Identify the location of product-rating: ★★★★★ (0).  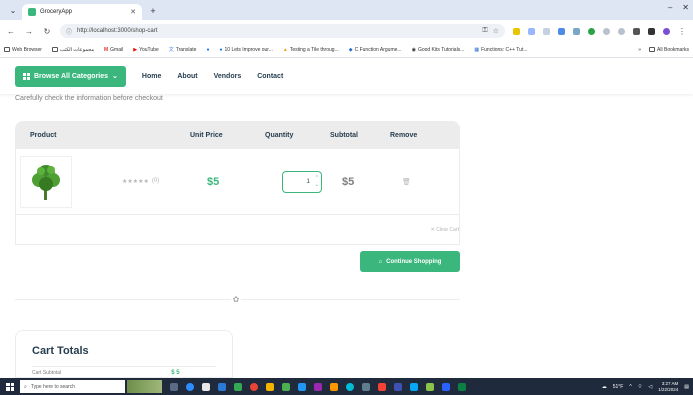
(164, 181).